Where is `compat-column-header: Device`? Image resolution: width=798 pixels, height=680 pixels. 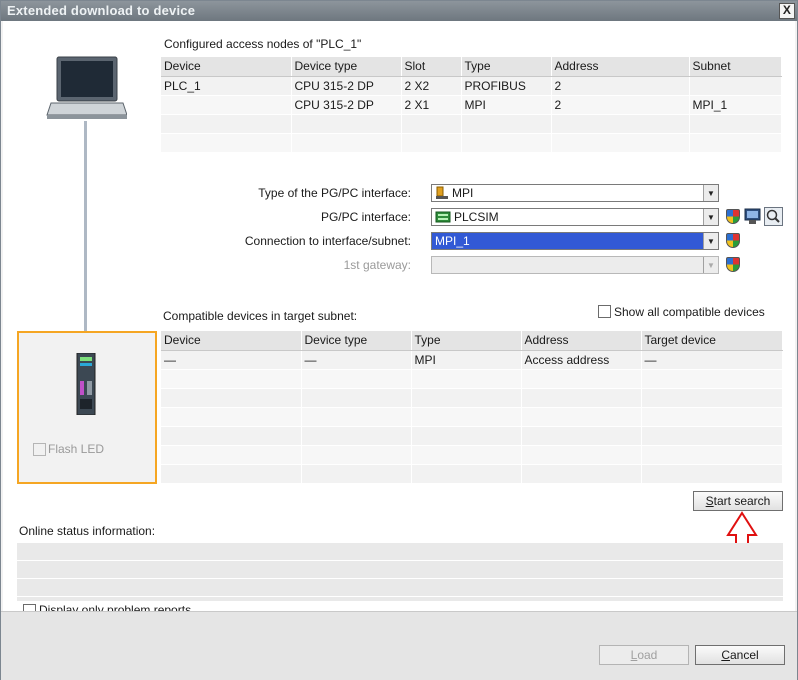
compat-column-header: Device is located at coordinates (231, 341).